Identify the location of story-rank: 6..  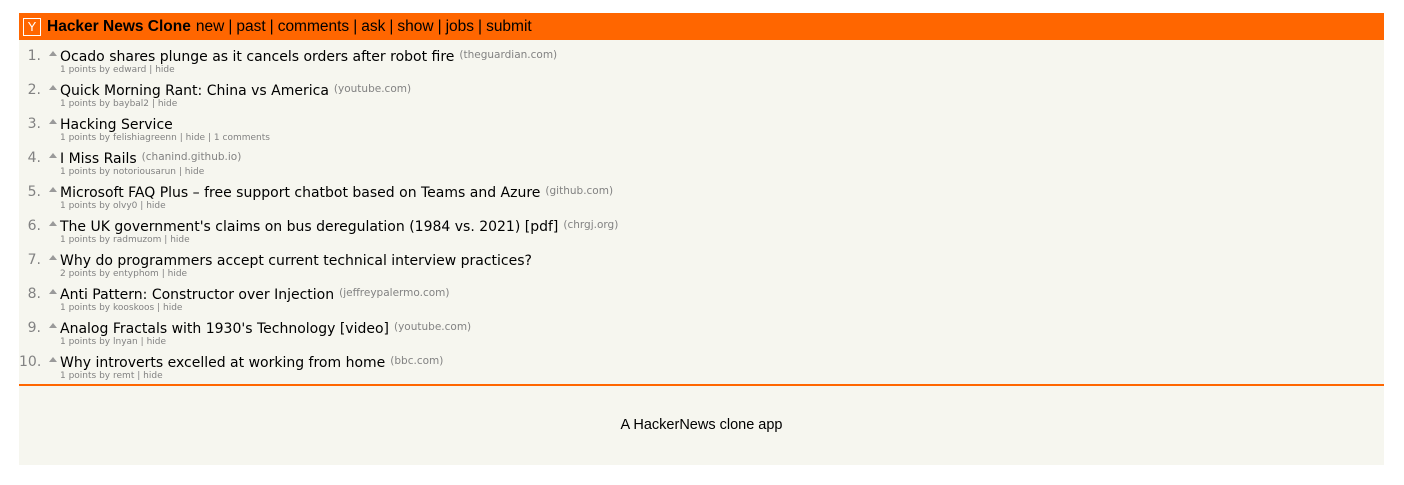
(34, 226).